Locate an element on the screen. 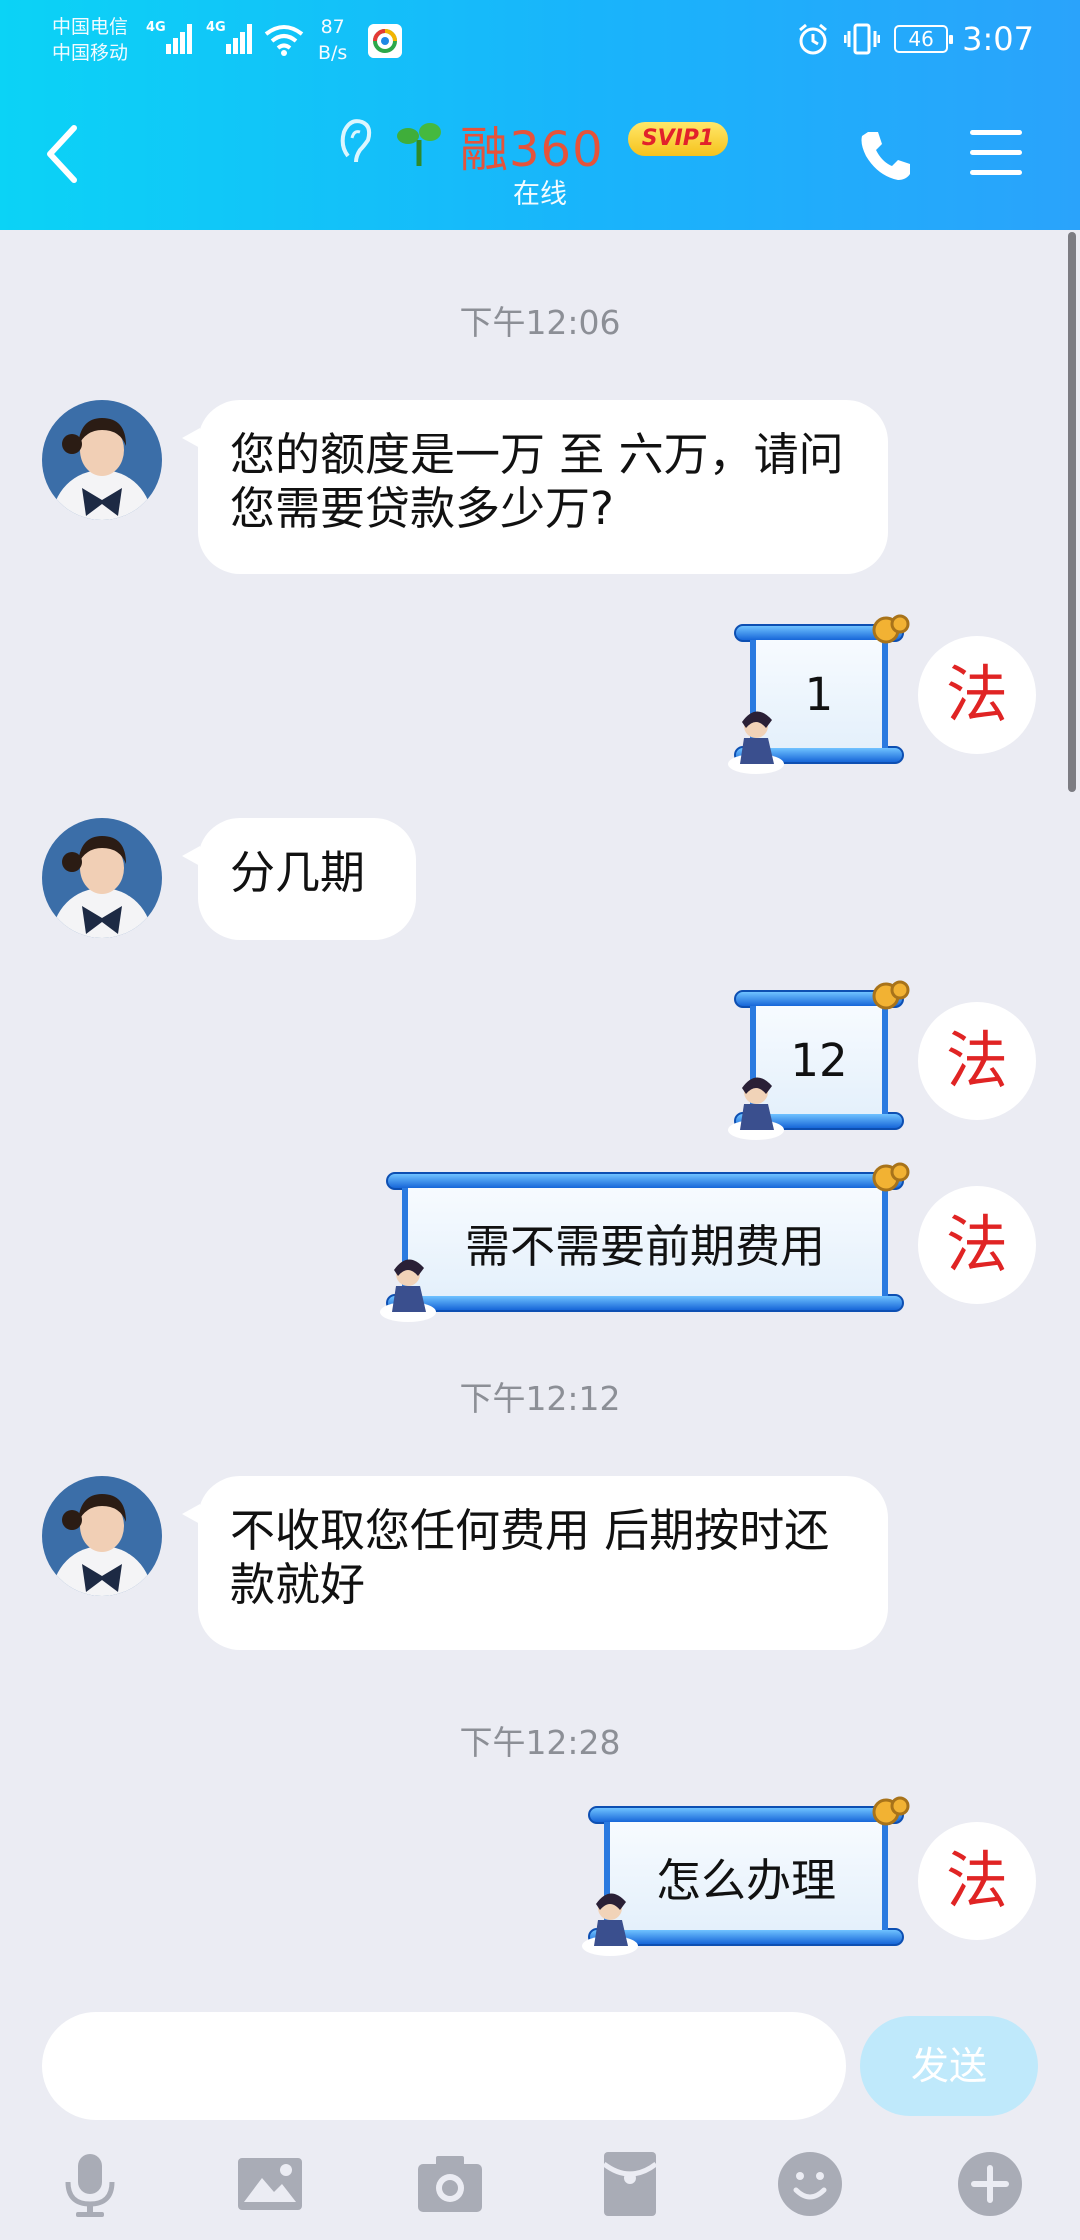 The height and width of the screenshot is (2240, 1080). message-bubble-incoming: 您的额度是一万 至 六万，请问您需要贷款多少万? is located at coordinates (535, 487).